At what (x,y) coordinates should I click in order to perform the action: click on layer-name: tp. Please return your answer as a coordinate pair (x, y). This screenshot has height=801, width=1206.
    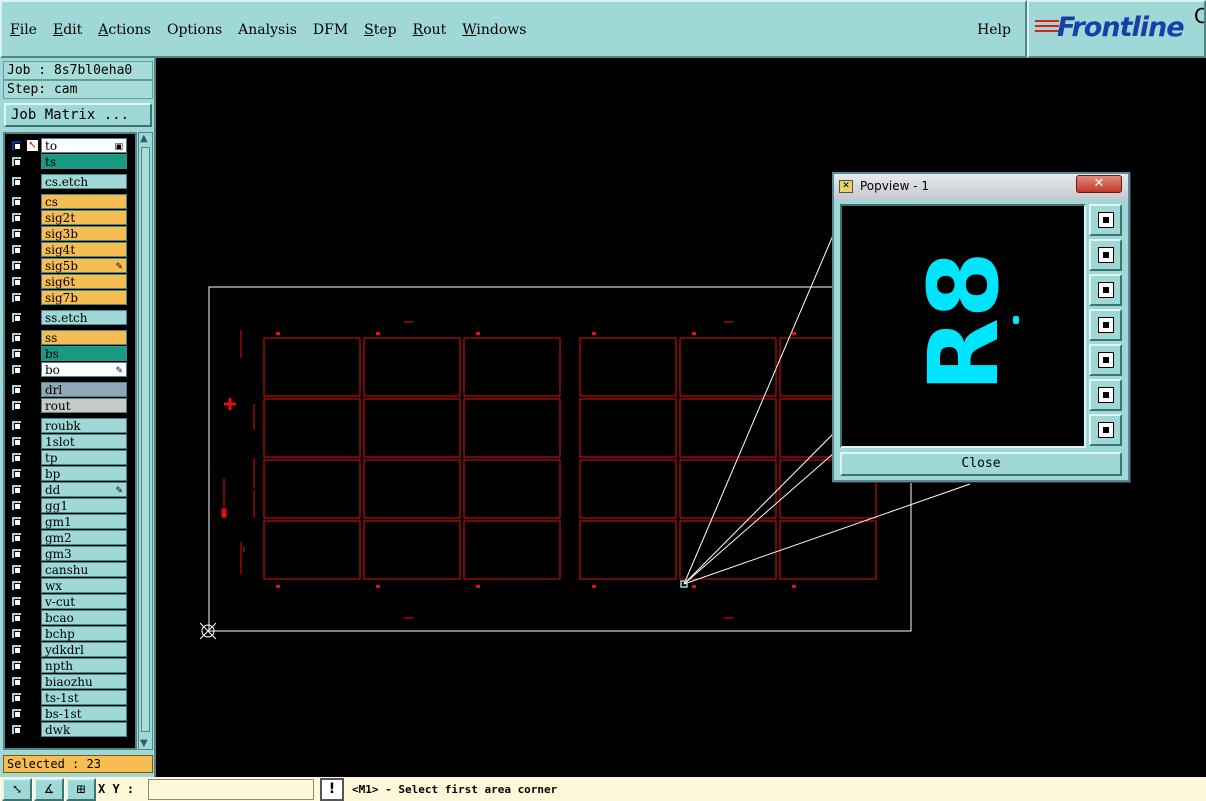
    Looking at the image, I should click on (84, 457).